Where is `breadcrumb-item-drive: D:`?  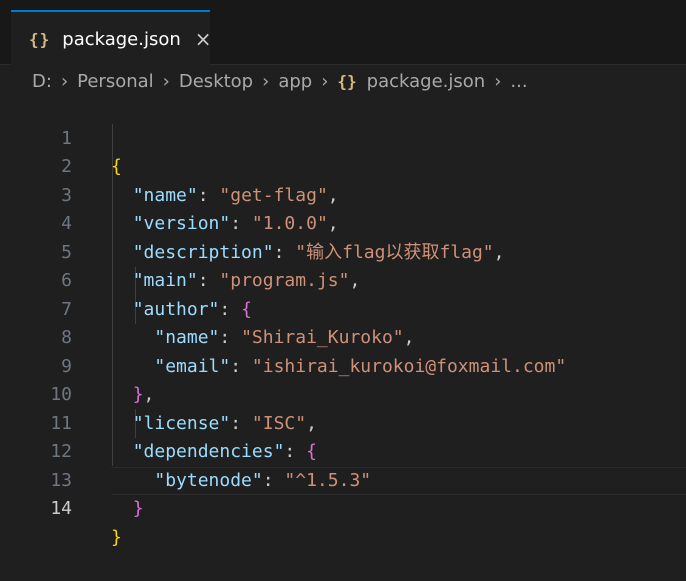
breadcrumb-item-drive: D: is located at coordinates (42, 81).